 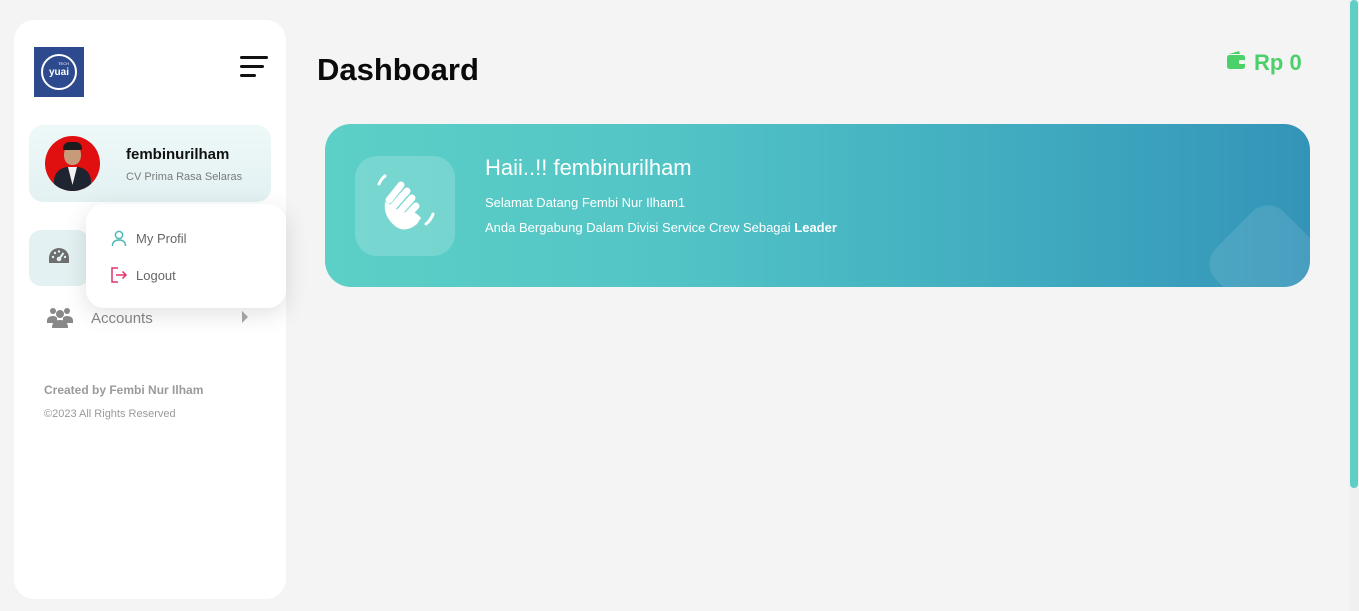 What do you see at coordinates (1255, 241) in the screenshot?
I see `banner-decoration` at bounding box center [1255, 241].